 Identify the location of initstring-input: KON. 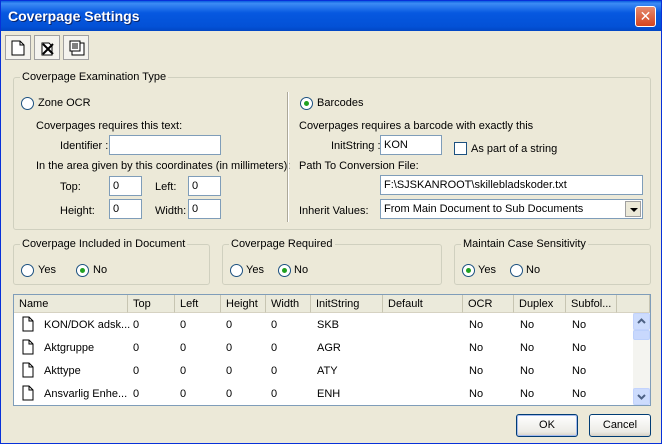
(411, 145).